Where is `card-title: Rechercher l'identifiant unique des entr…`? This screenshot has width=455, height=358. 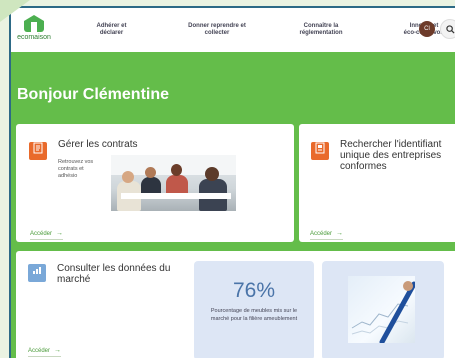 card-title: Rechercher l'identifiant unique des entr… is located at coordinates (397, 155).